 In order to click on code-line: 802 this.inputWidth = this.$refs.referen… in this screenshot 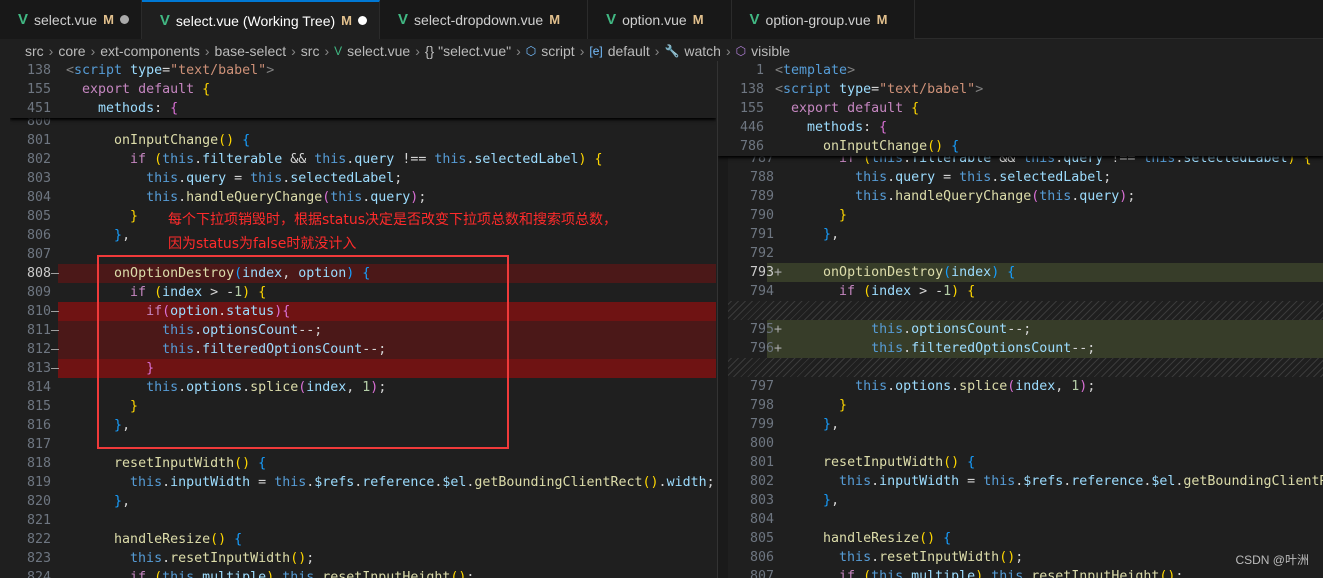, I will do `click(1020, 481)`.